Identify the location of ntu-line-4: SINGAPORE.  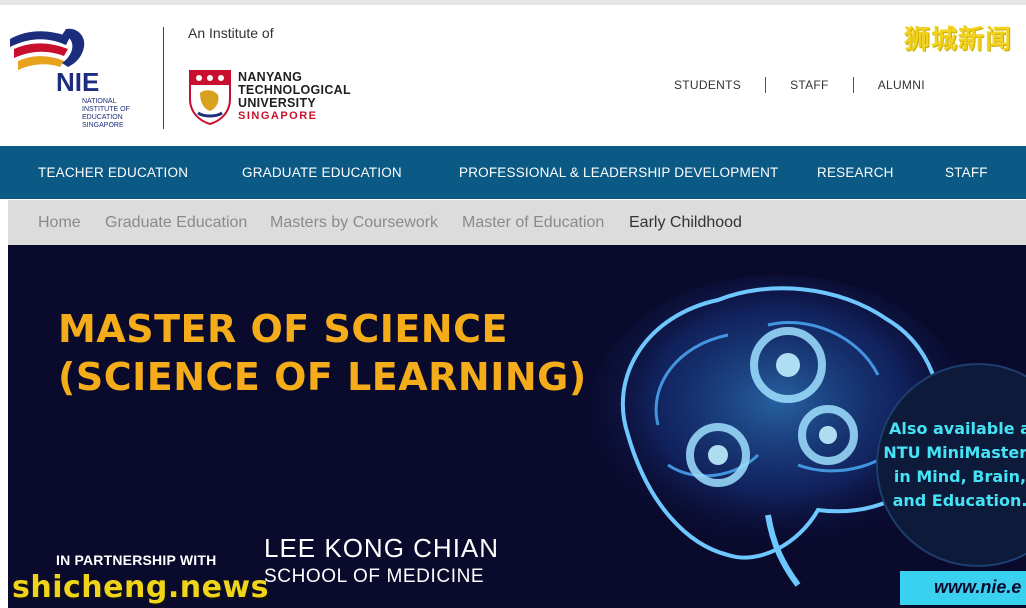
(278, 116).